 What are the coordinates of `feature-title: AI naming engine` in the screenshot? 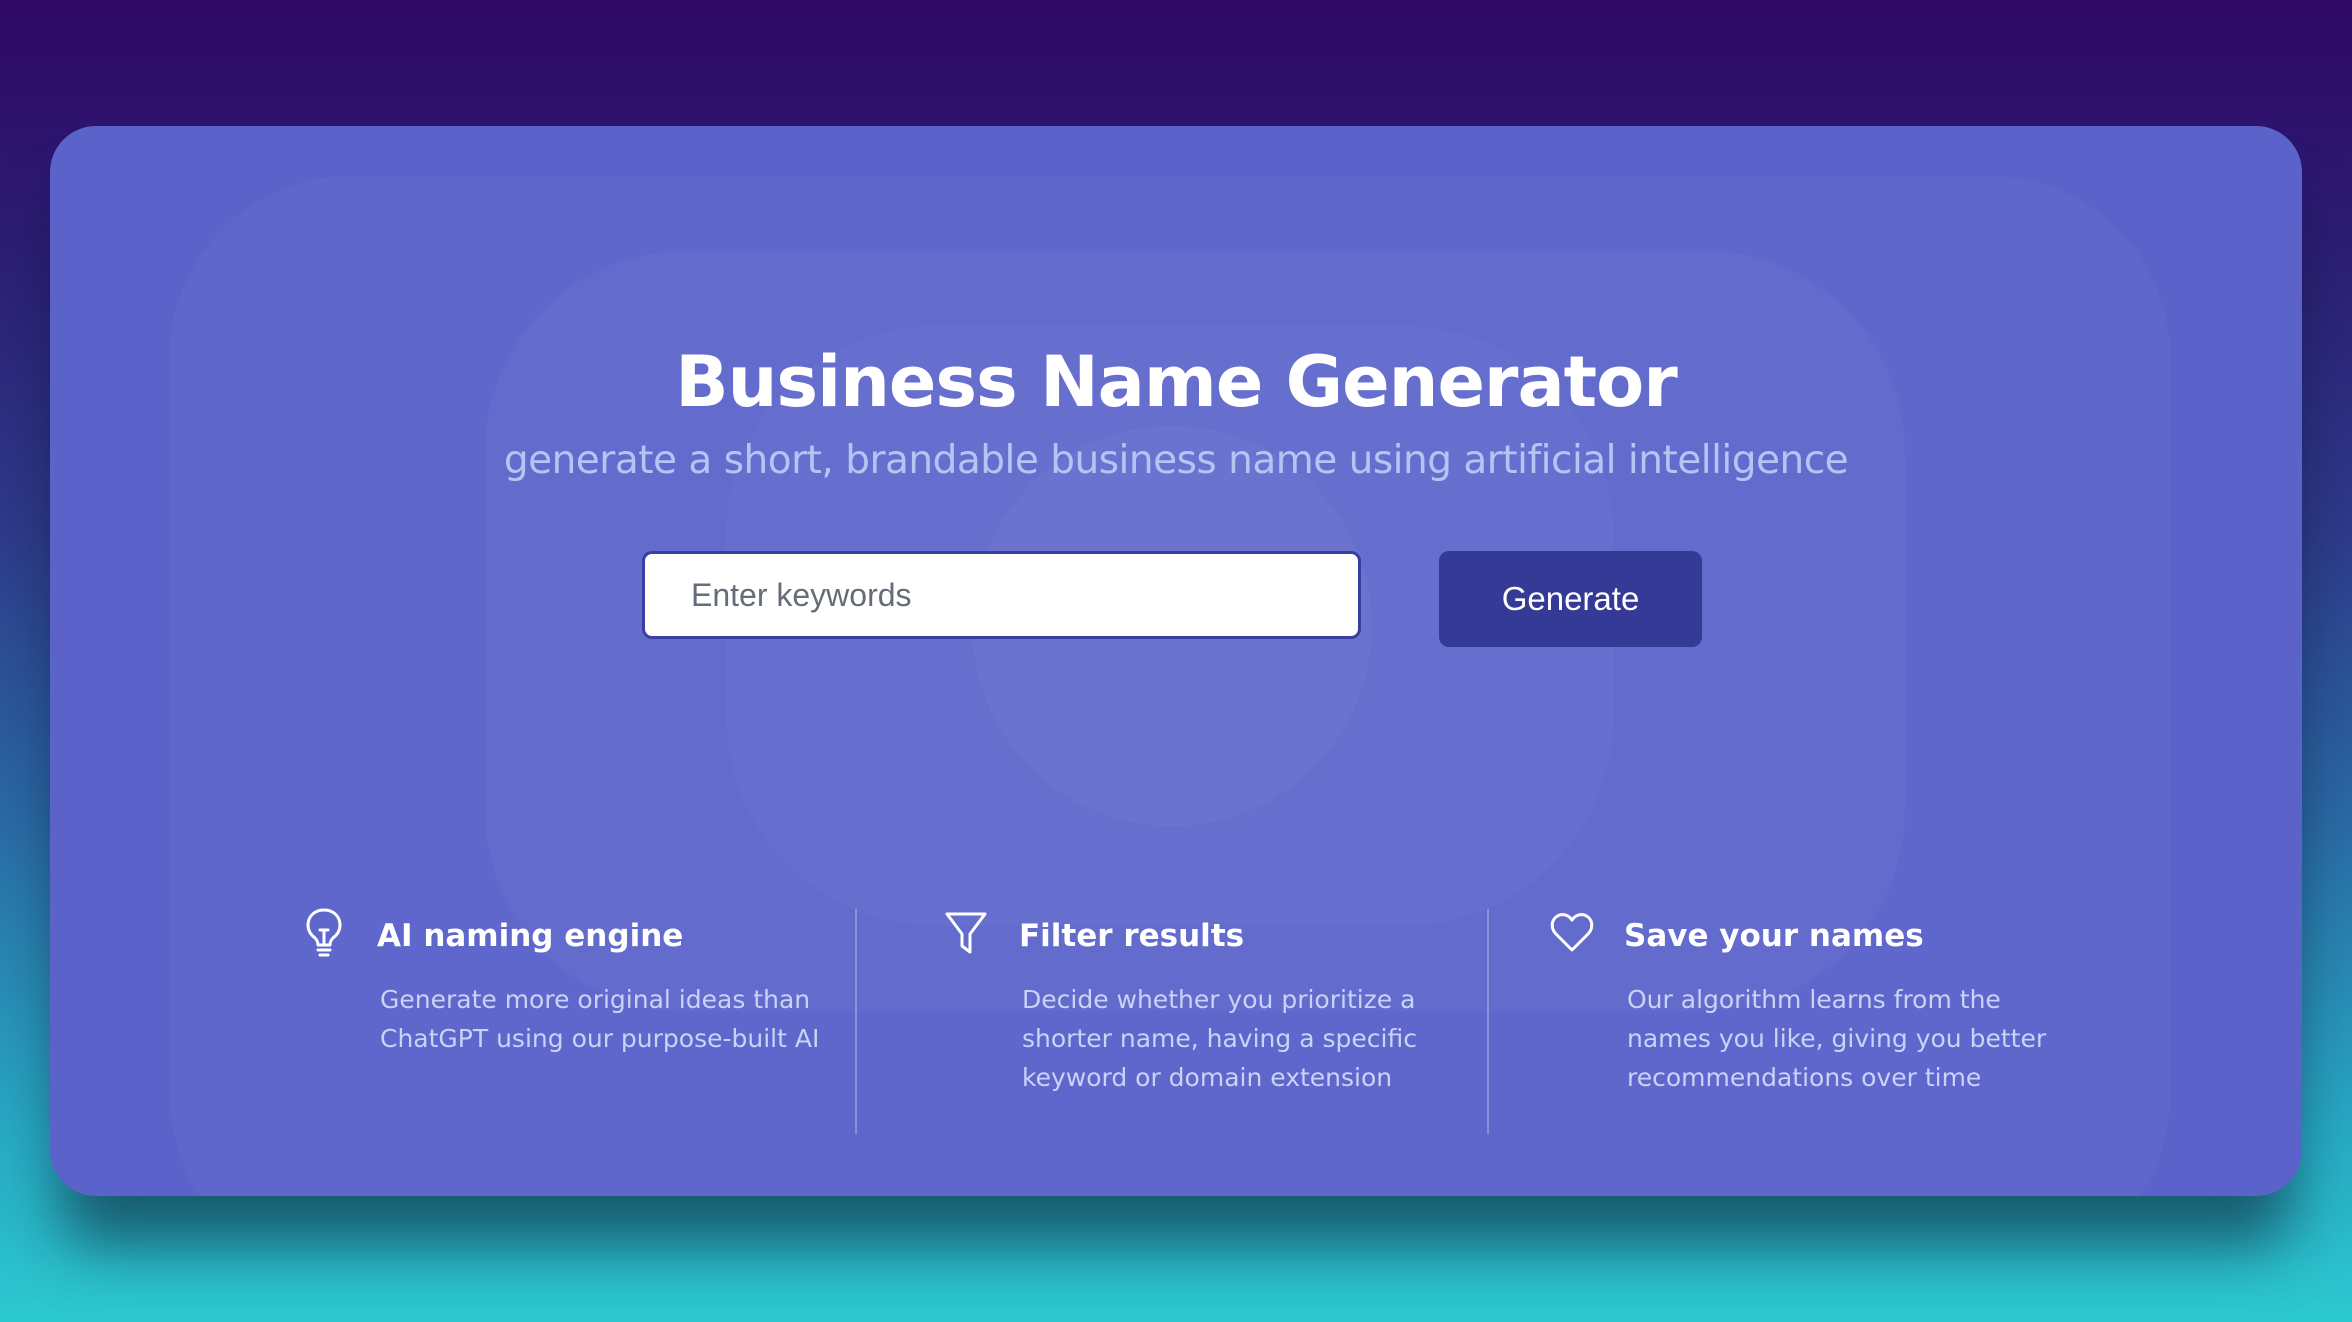 It's located at (530, 936).